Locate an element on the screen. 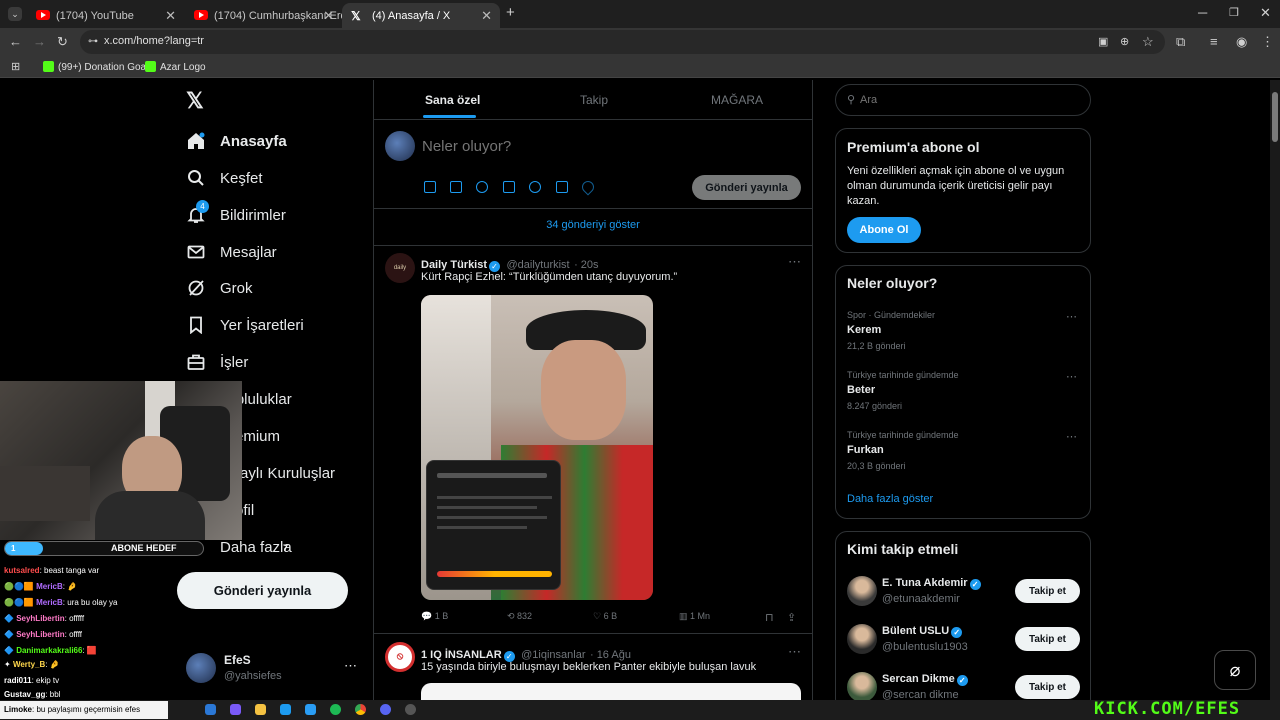 The image size is (1280, 720). nav-item-bookmarks: Yer İşaretleri is located at coordinates (245, 325).